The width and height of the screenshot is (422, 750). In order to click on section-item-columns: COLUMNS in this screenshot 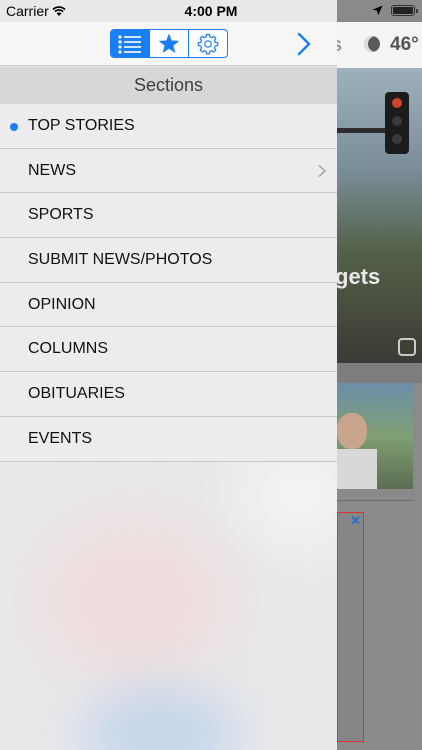, I will do `click(168, 350)`.